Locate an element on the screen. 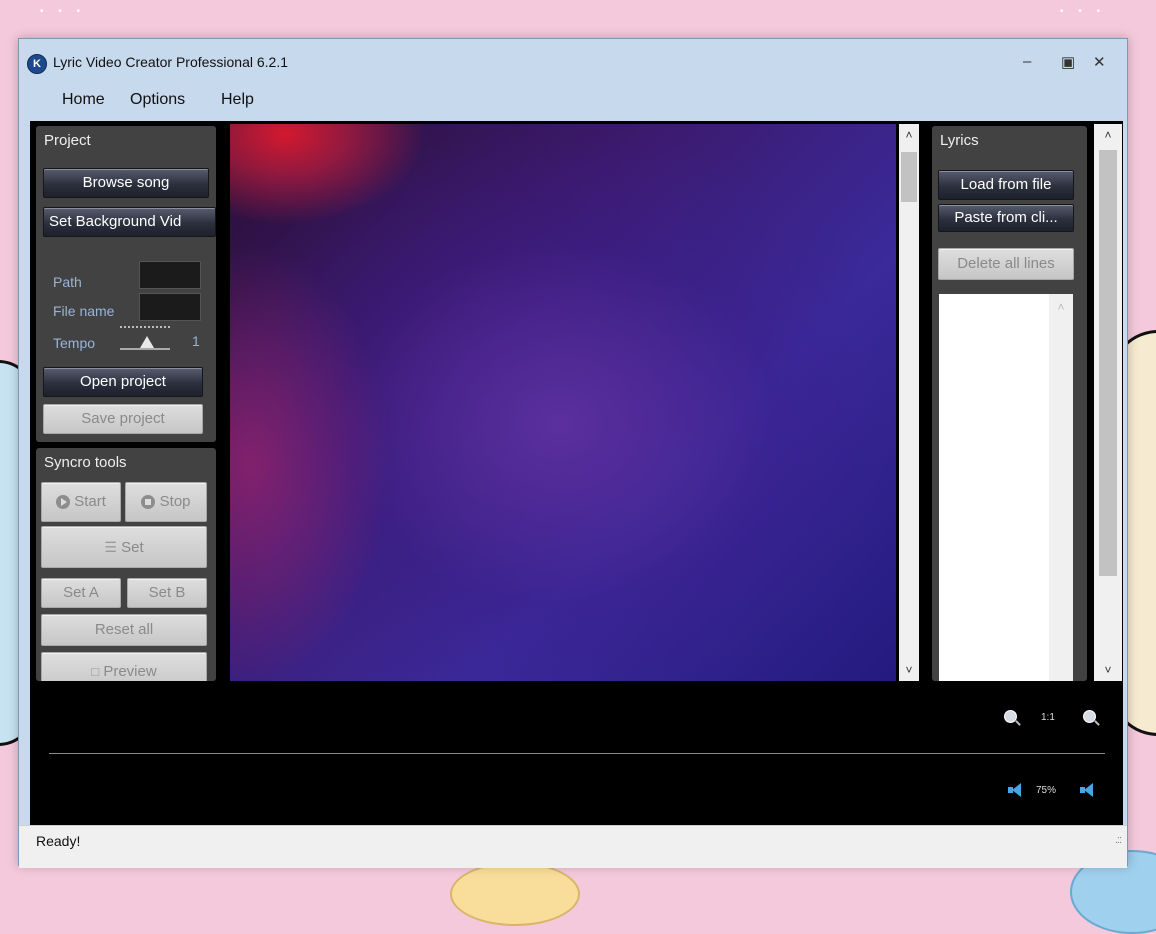  zoom-out-icon is located at coordinates (1089, 716).